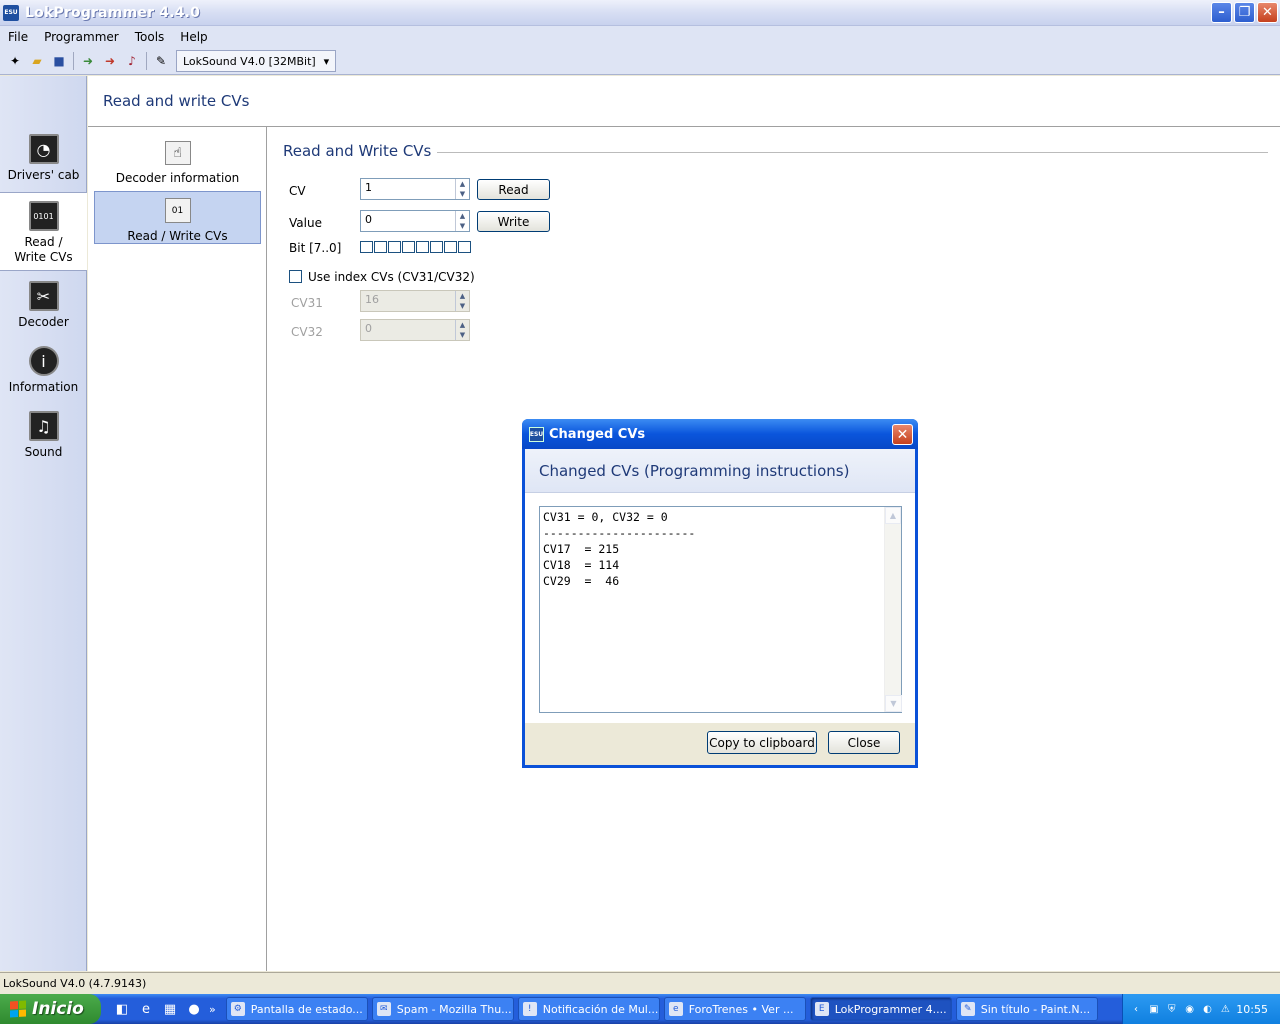 The image size is (1280, 1024). What do you see at coordinates (394, 247) in the screenshot?
I see `bit-5-checkbox` at bounding box center [394, 247].